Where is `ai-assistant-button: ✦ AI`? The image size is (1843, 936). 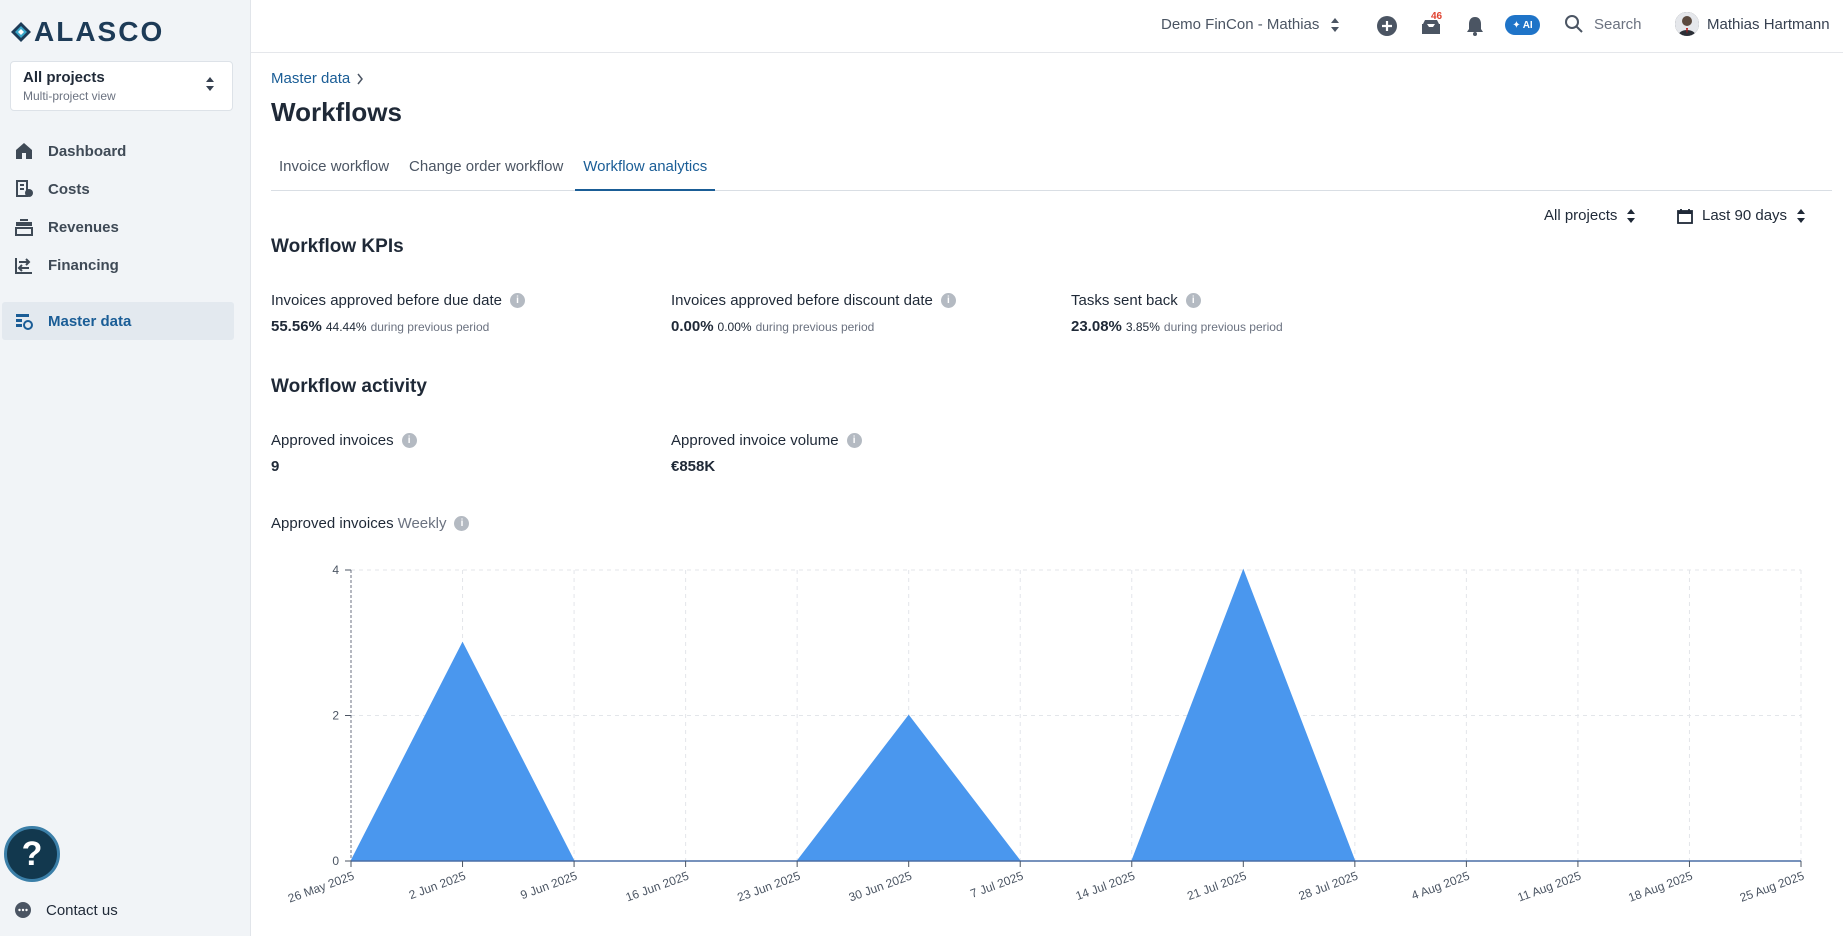
ai-assistant-button: ✦ AI is located at coordinates (1522, 25).